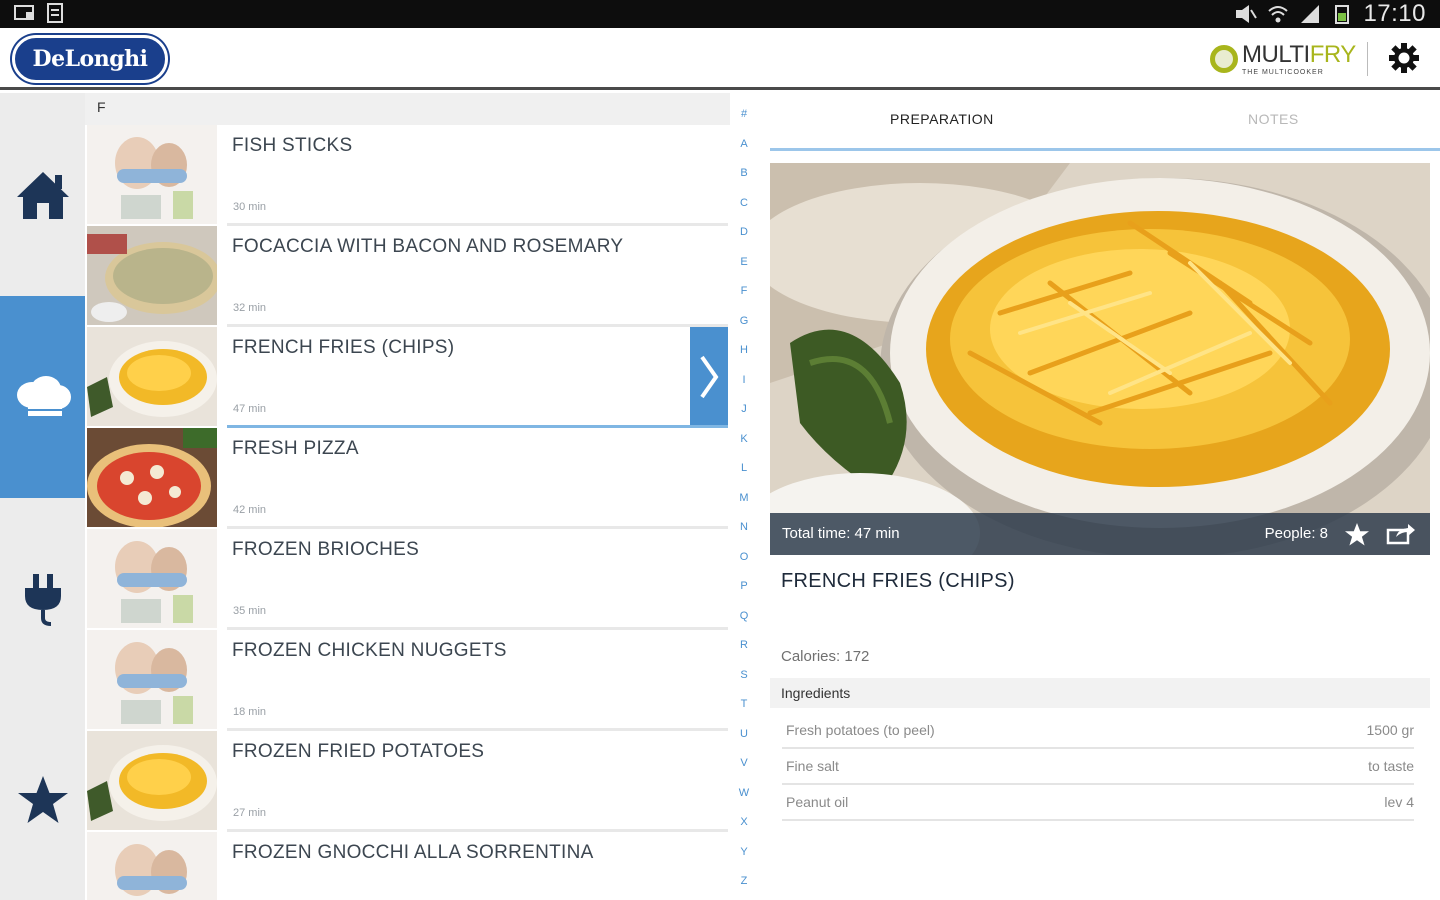 Image resolution: width=1440 pixels, height=900 pixels. Describe the element at coordinates (744, 646) in the screenshot. I see `alphabet-letter: R` at that location.